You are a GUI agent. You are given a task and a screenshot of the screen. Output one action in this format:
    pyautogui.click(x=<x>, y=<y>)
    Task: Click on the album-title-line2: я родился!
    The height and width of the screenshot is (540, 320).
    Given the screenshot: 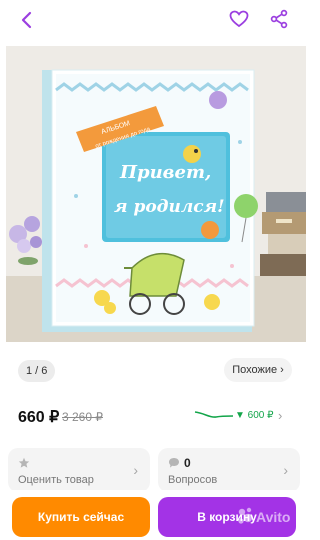 What is the action you would take?
    pyautogui.click(x=169, y=207)
    